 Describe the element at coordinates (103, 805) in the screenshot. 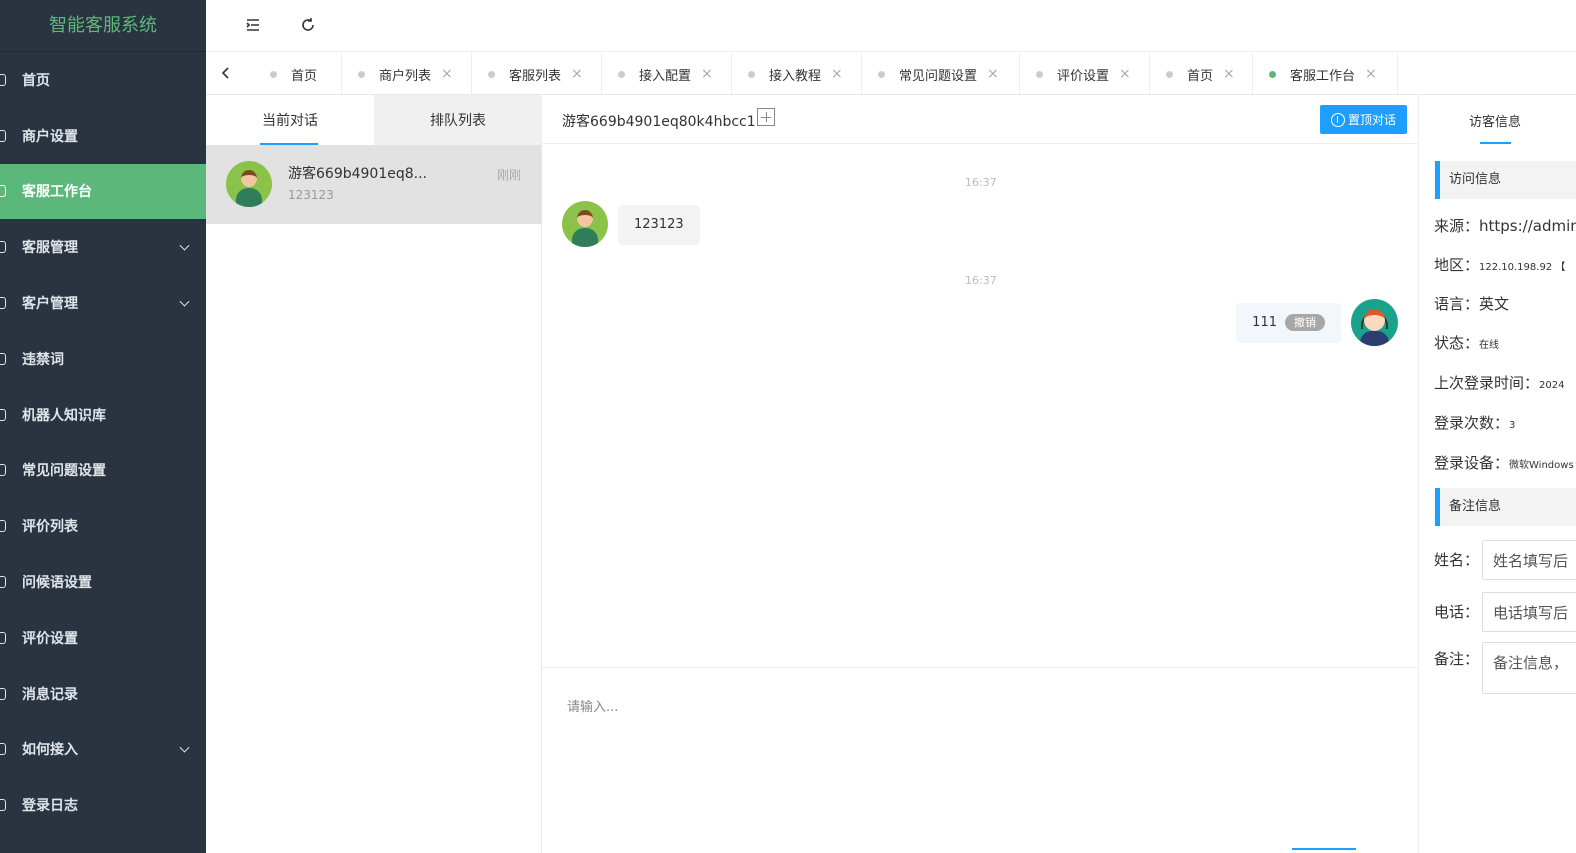

I see `sidebar-item: 登录日志` at that location.